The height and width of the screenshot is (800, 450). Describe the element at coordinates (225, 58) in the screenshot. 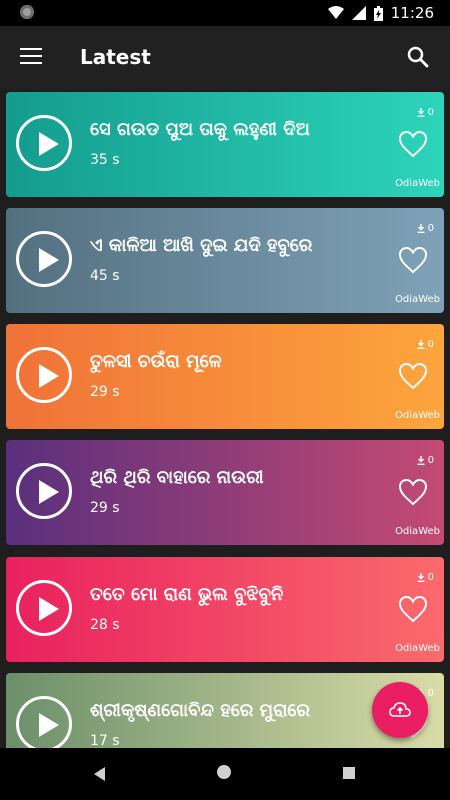

I see `app-bar: Latest` at that location.